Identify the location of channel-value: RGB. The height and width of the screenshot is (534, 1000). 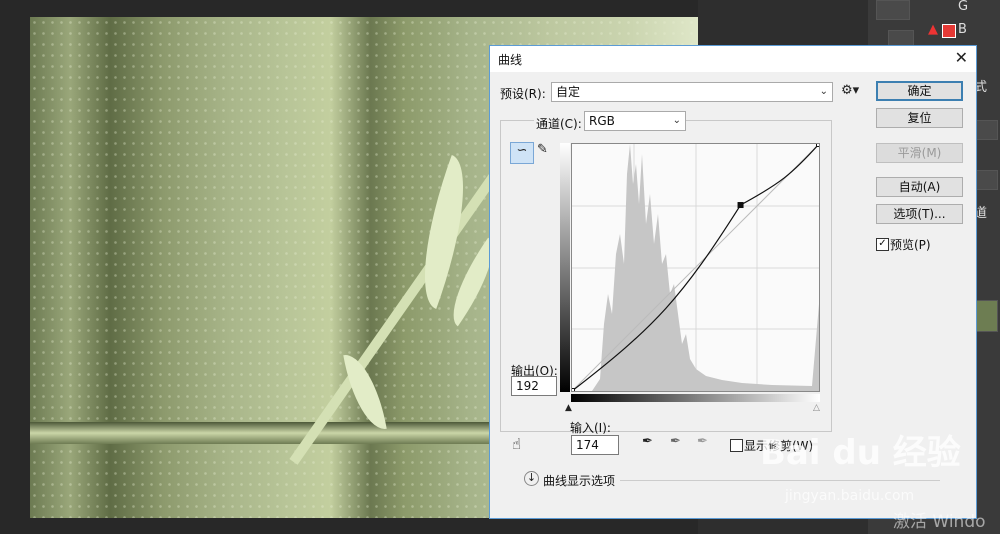
(602, 121).